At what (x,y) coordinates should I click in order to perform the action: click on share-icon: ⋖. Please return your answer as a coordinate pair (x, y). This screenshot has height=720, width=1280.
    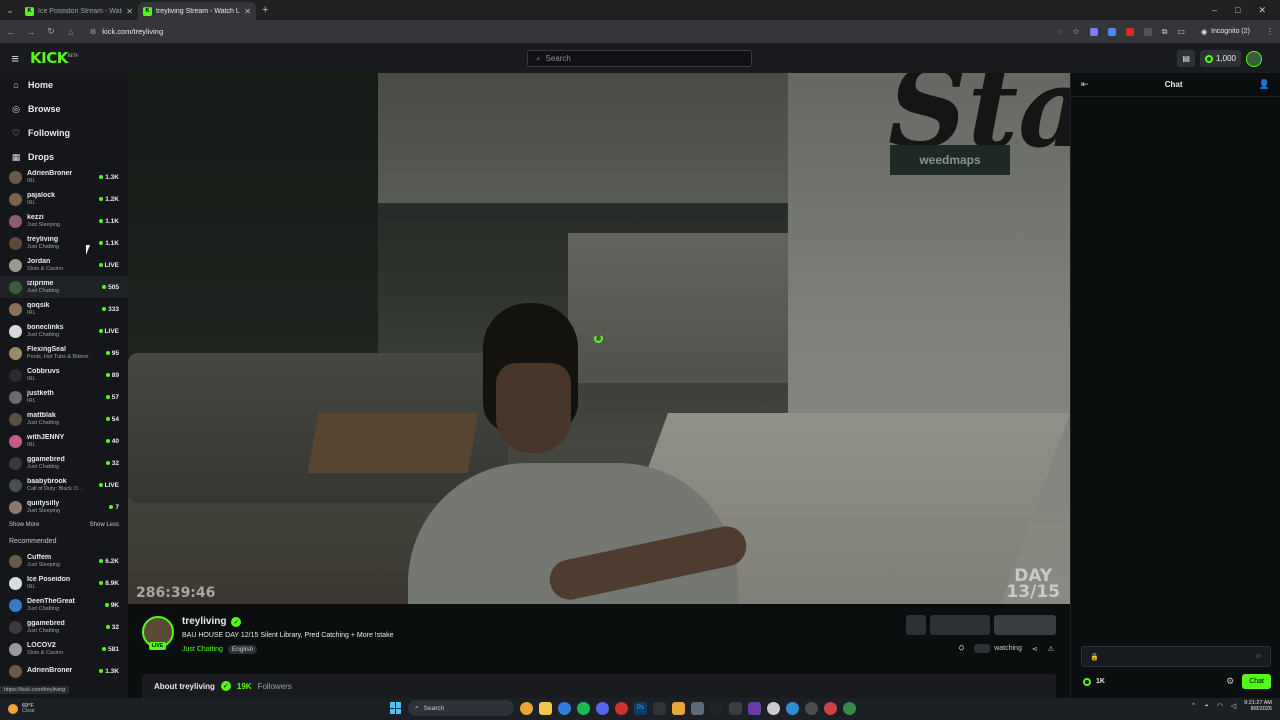
    Looking at the image, I should click on (1035, 649).